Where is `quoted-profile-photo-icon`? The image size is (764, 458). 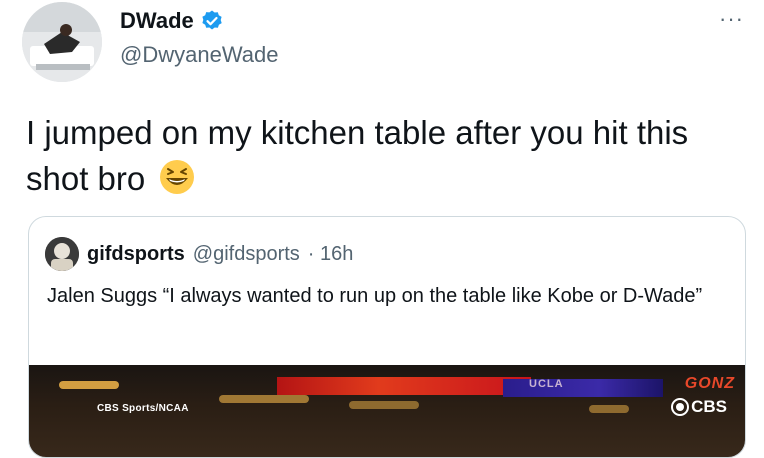 quoted-profile-photo-icon is located at coordinates (62, 254).